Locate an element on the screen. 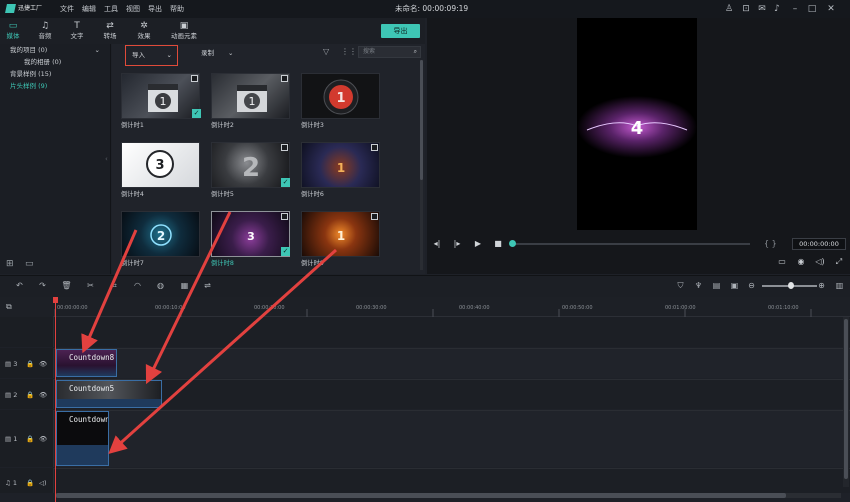 Image resolution: width=850 pixels, height=502 pixels. tab-effects: ✲ 效果 is located at coordinates (144, 31).